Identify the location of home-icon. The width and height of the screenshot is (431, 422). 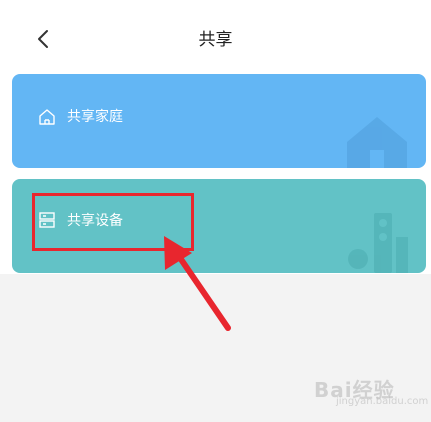
(47, 117).